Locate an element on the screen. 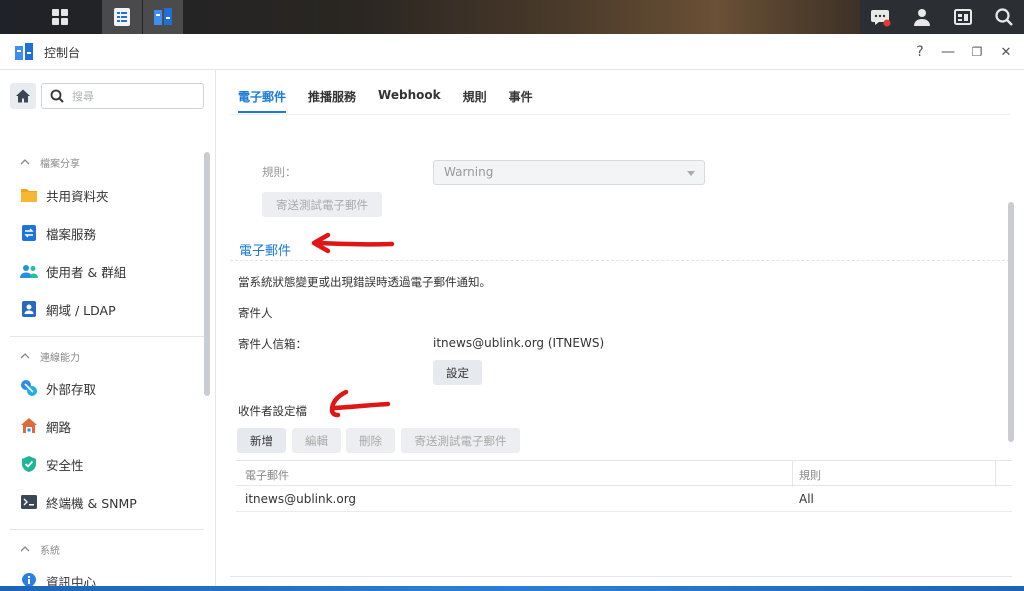 The height and width of the screenshot is (591, 1024). tab-events: 事件 is located at coordinates (521, 100).